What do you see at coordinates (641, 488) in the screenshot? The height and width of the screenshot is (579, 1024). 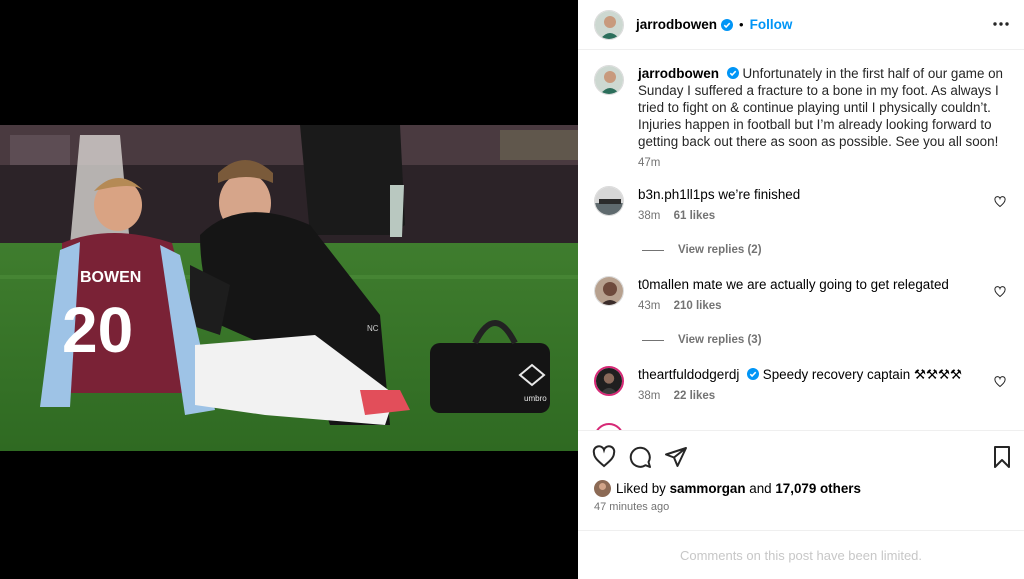 I see `liked-by-prefix: Liked by` at bounding box center [641, 488].